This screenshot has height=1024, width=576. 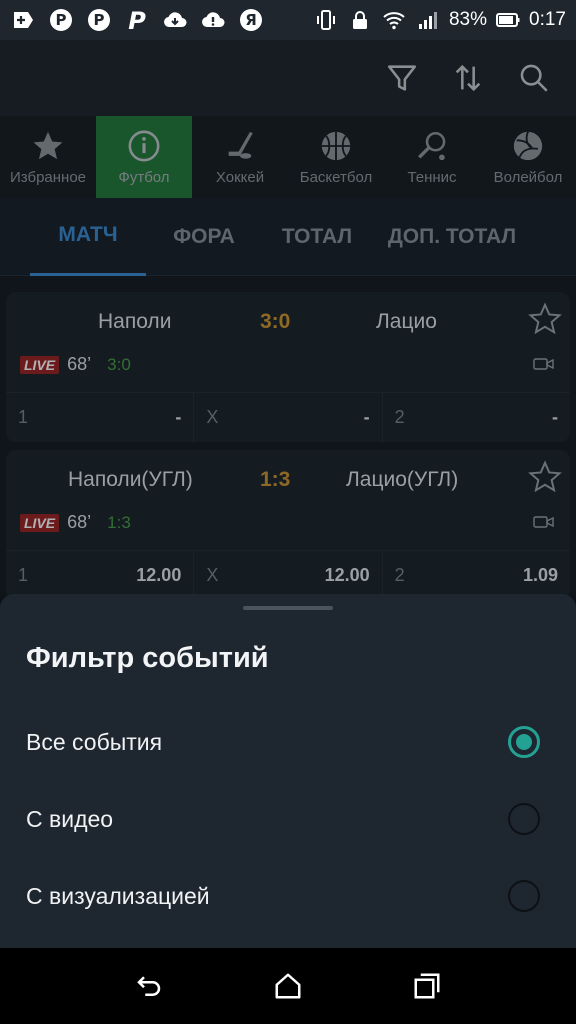 What do you see at coordinates (540, 575) in the screenshot?
I see `odd-value: 1.09` at bounding box center [540, 575].